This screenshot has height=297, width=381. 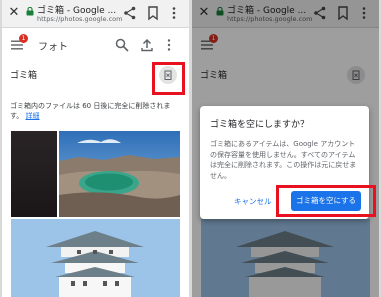 What do you see at coordinates (14, 13) in the screenshot?
I see `close-tab-icon: ✕` at bounding box center [14, 13].